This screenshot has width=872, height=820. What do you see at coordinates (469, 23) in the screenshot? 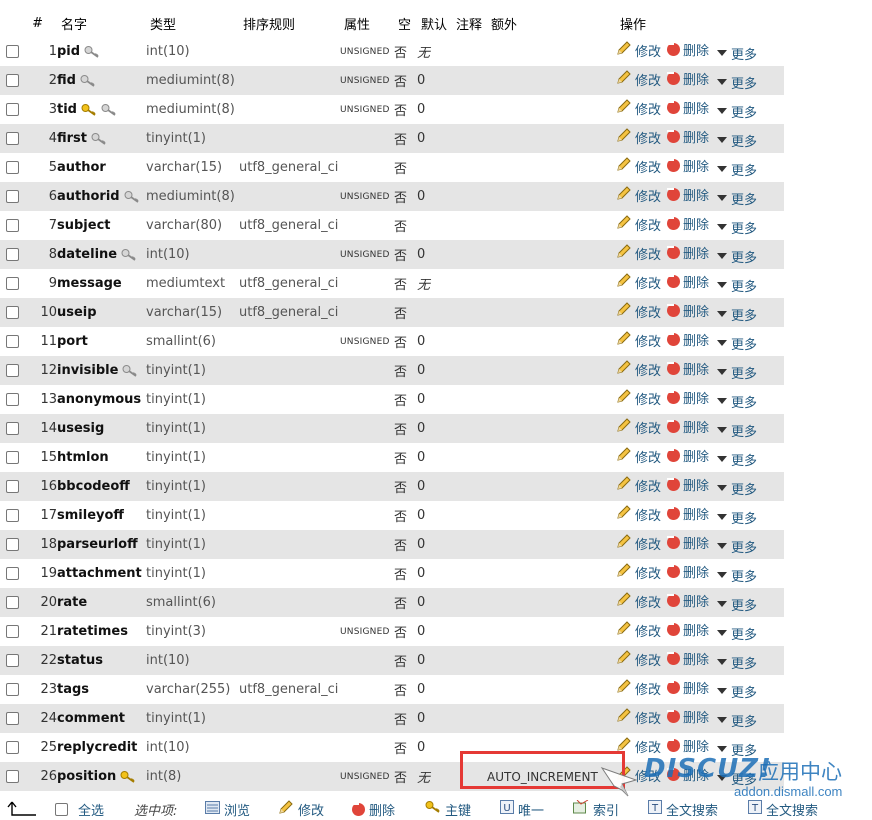
I see `header-comments: 注释` at bounding box center [469, 23].